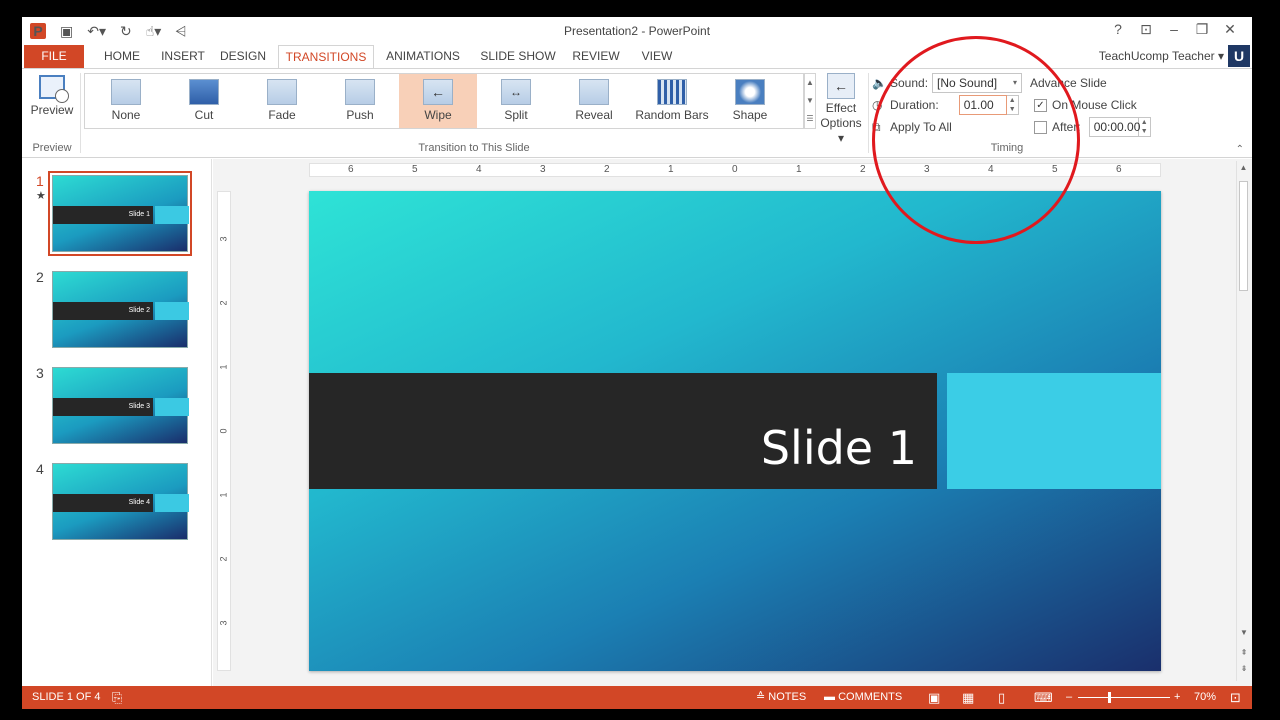 This screenshot has width=1280, height=720. What do you see at coordinates (1243, 421) in the screenshot?
I see `vertical-scrollbar: ▲ ▼ ⇞ ⇟` at bounding box center [1243, 421].